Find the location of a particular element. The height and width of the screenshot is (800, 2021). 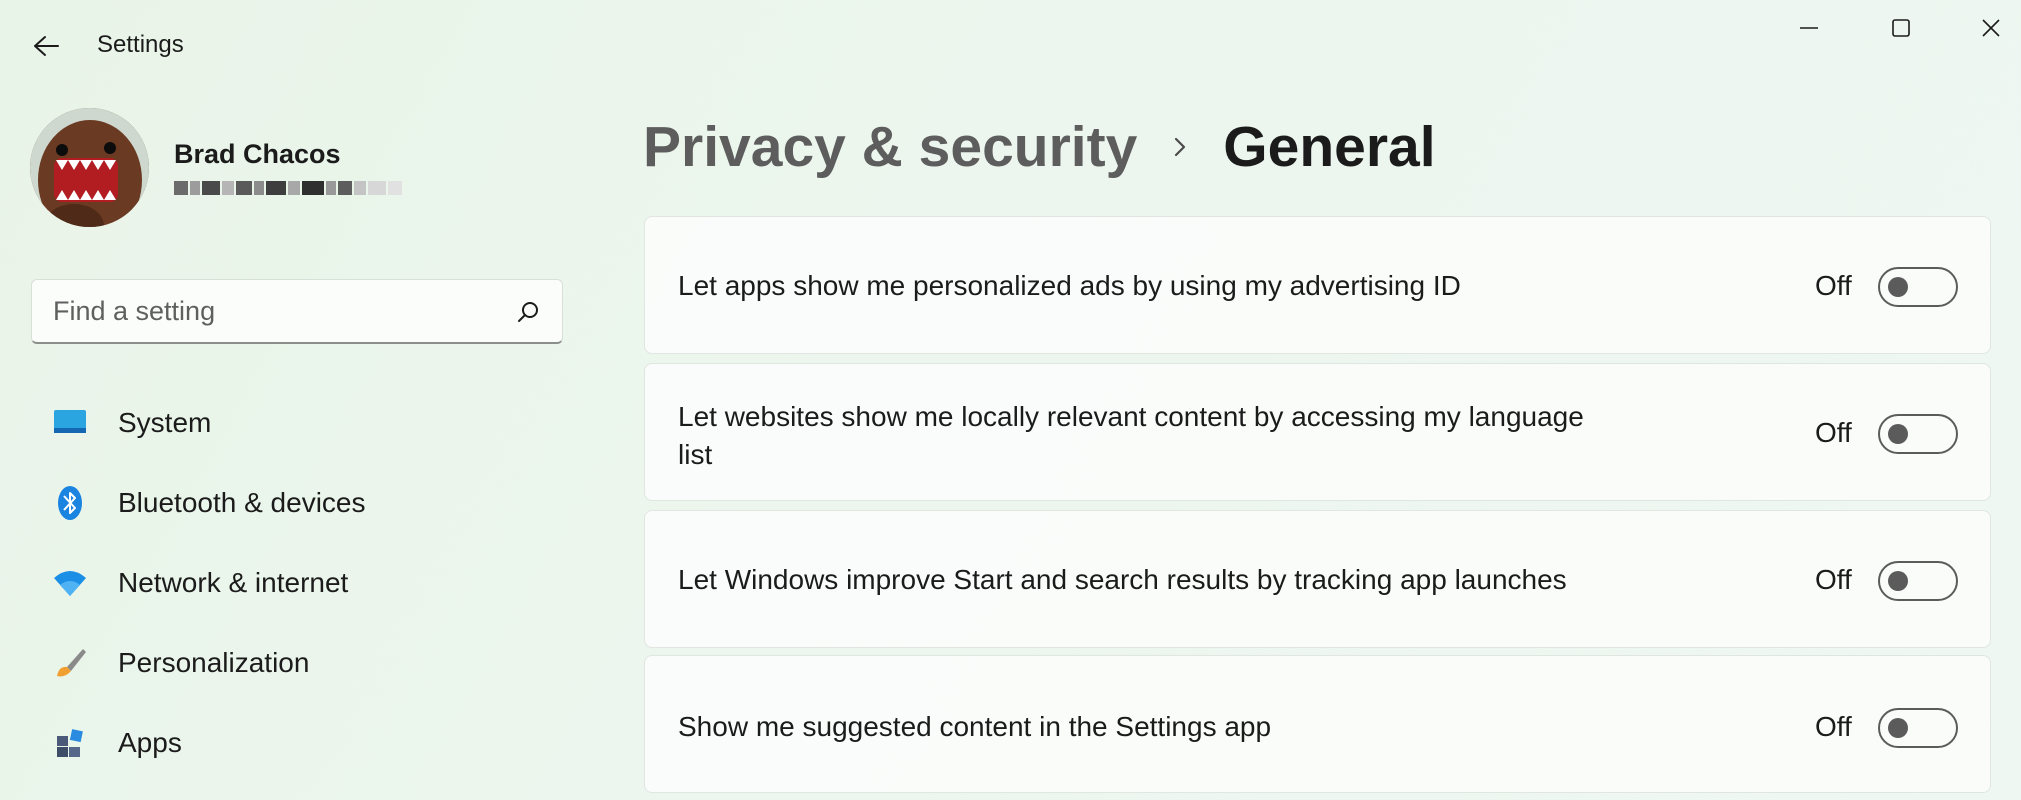

avatar is located at coordinates (89, 167).